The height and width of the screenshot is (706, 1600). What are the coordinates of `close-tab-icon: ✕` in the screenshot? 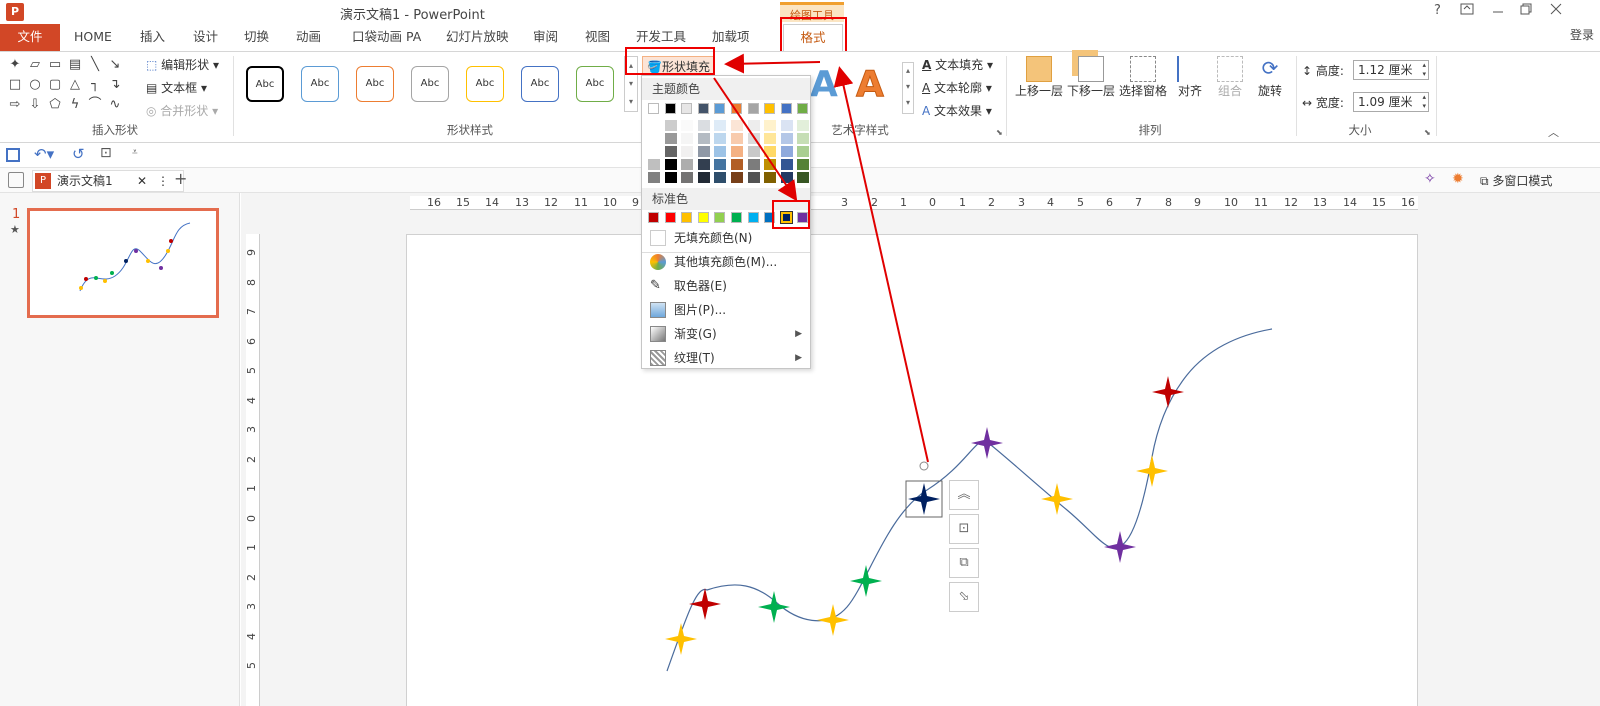 It's located at (142, 181).